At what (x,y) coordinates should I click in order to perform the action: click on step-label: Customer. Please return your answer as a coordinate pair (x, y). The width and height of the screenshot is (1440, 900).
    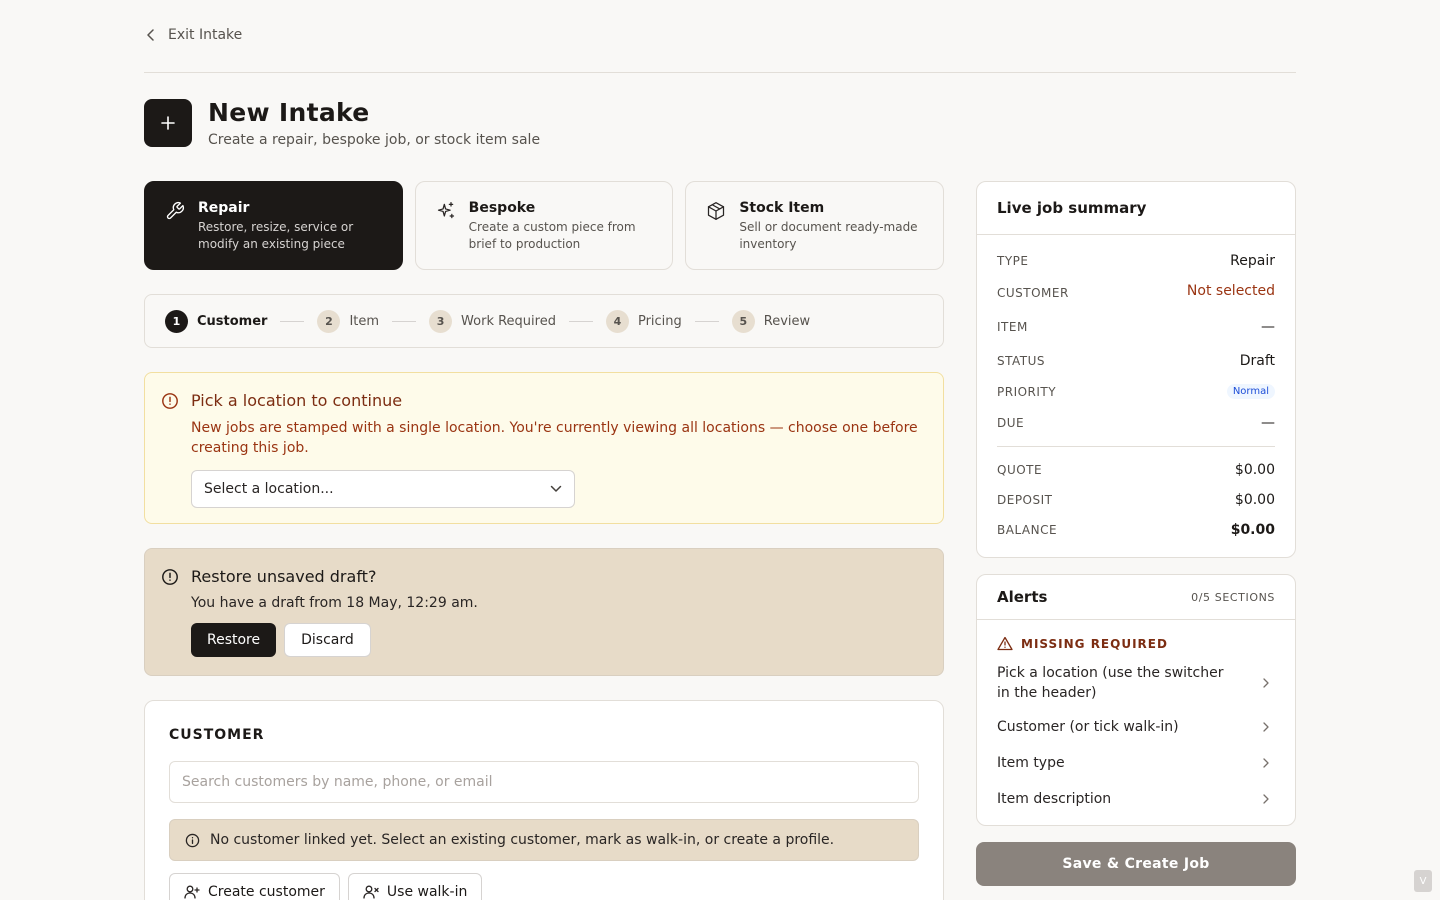
    Looking at the image, I should click on (232, 321).